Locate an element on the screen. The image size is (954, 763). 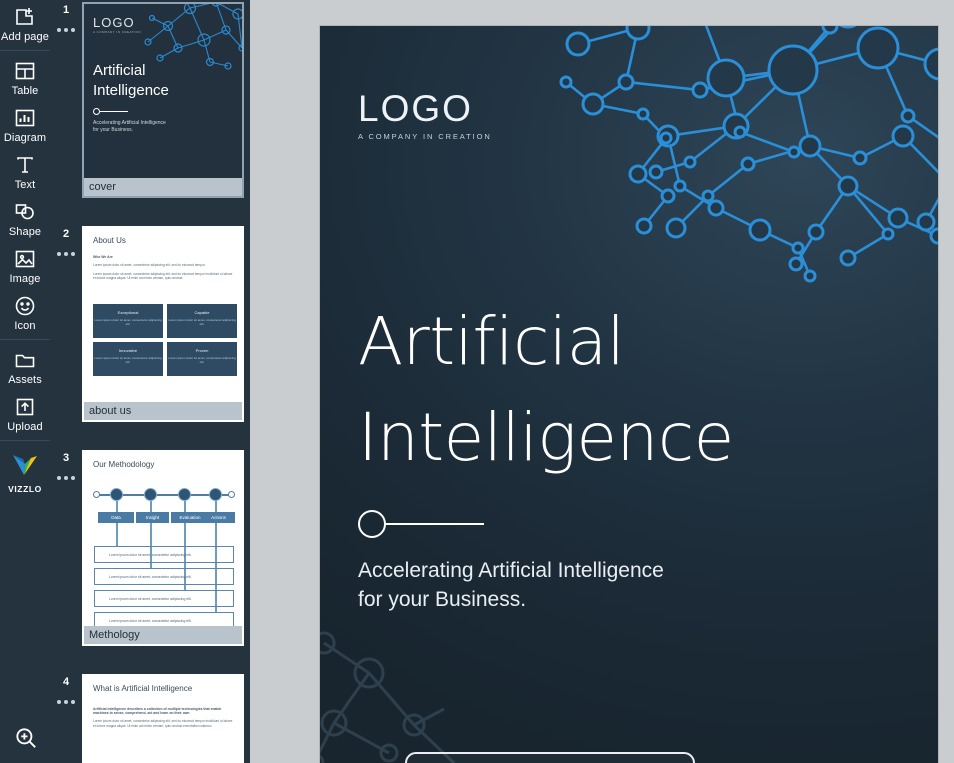
title-rule-decoration is located at coordinates (421, 524).